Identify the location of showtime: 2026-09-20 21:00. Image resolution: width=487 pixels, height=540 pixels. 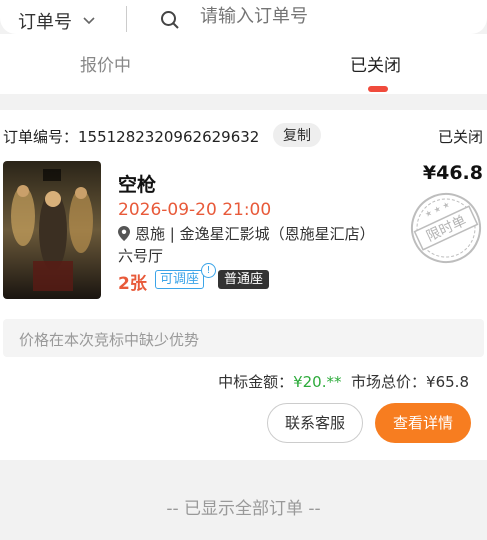
(195, 210).